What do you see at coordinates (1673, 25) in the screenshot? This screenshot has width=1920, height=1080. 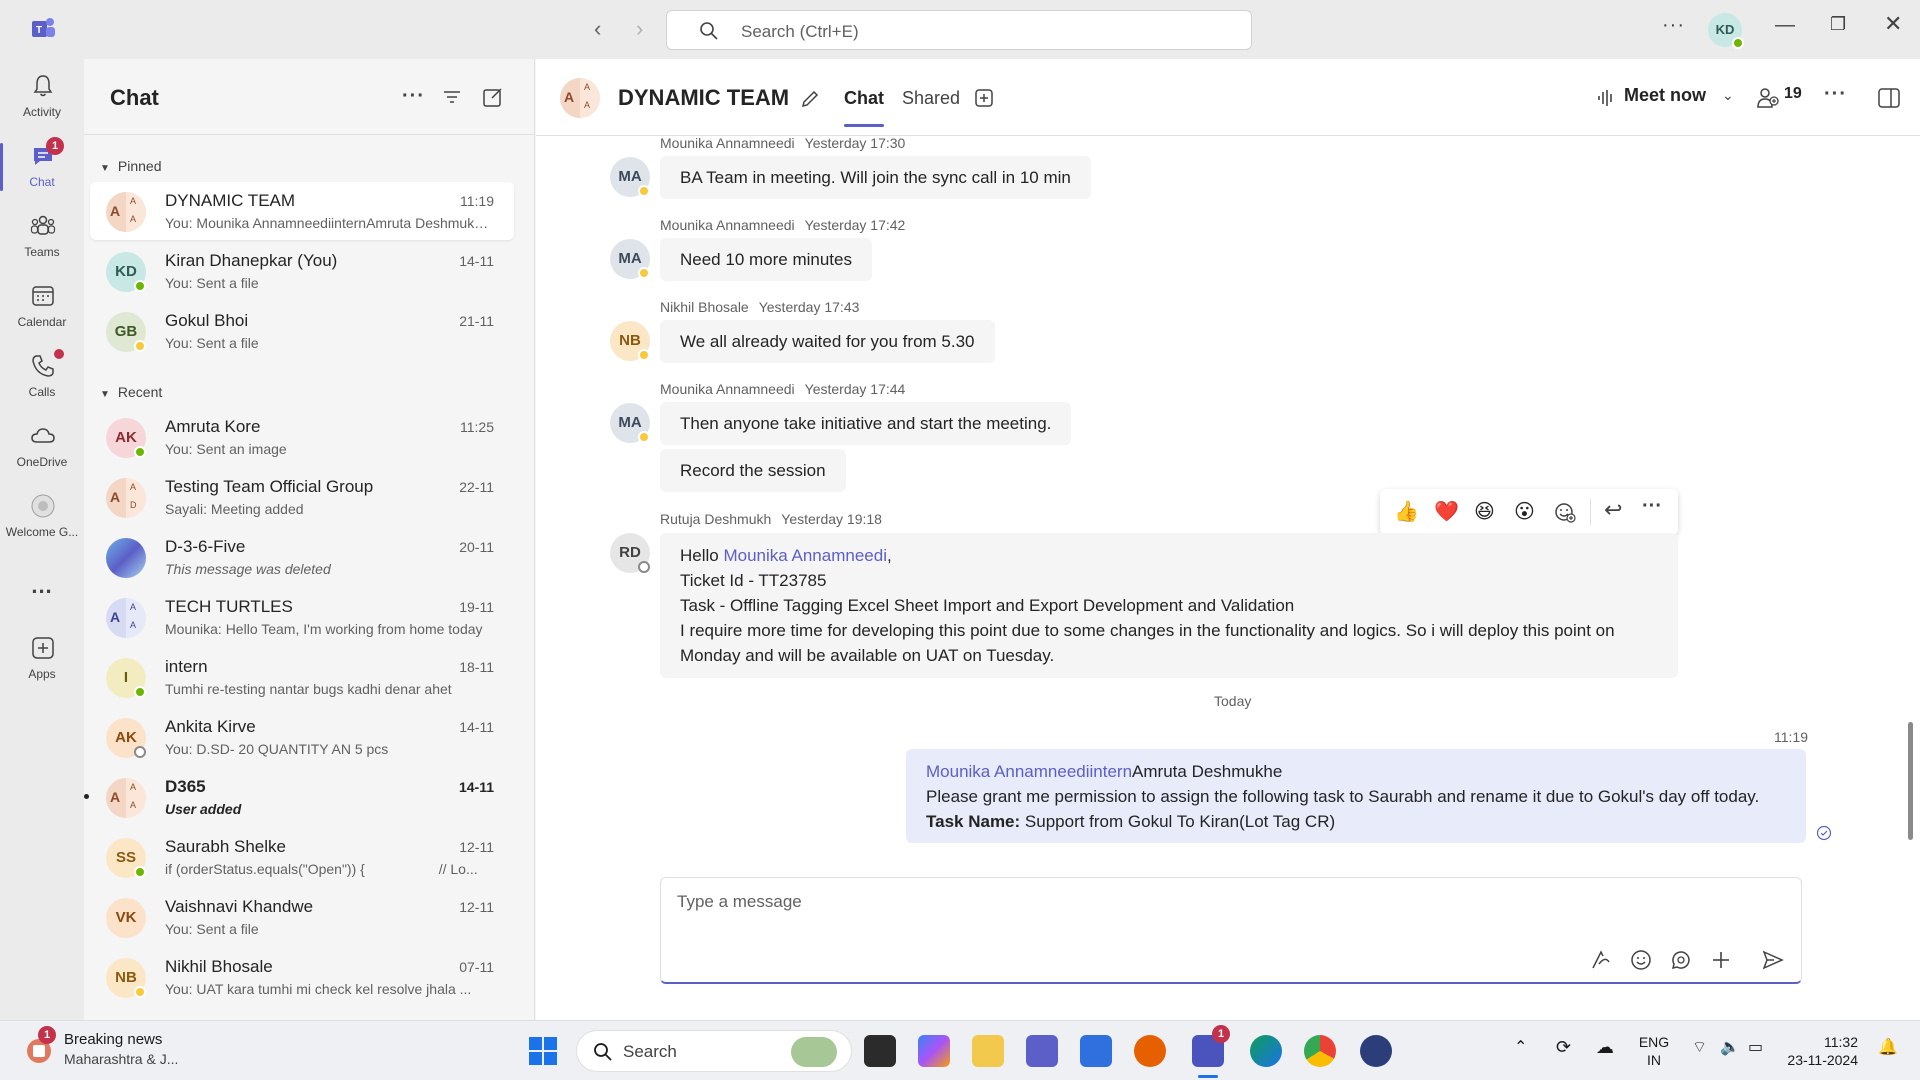 I see `more-options-icon: ···` at bounding box center [1673, 25].